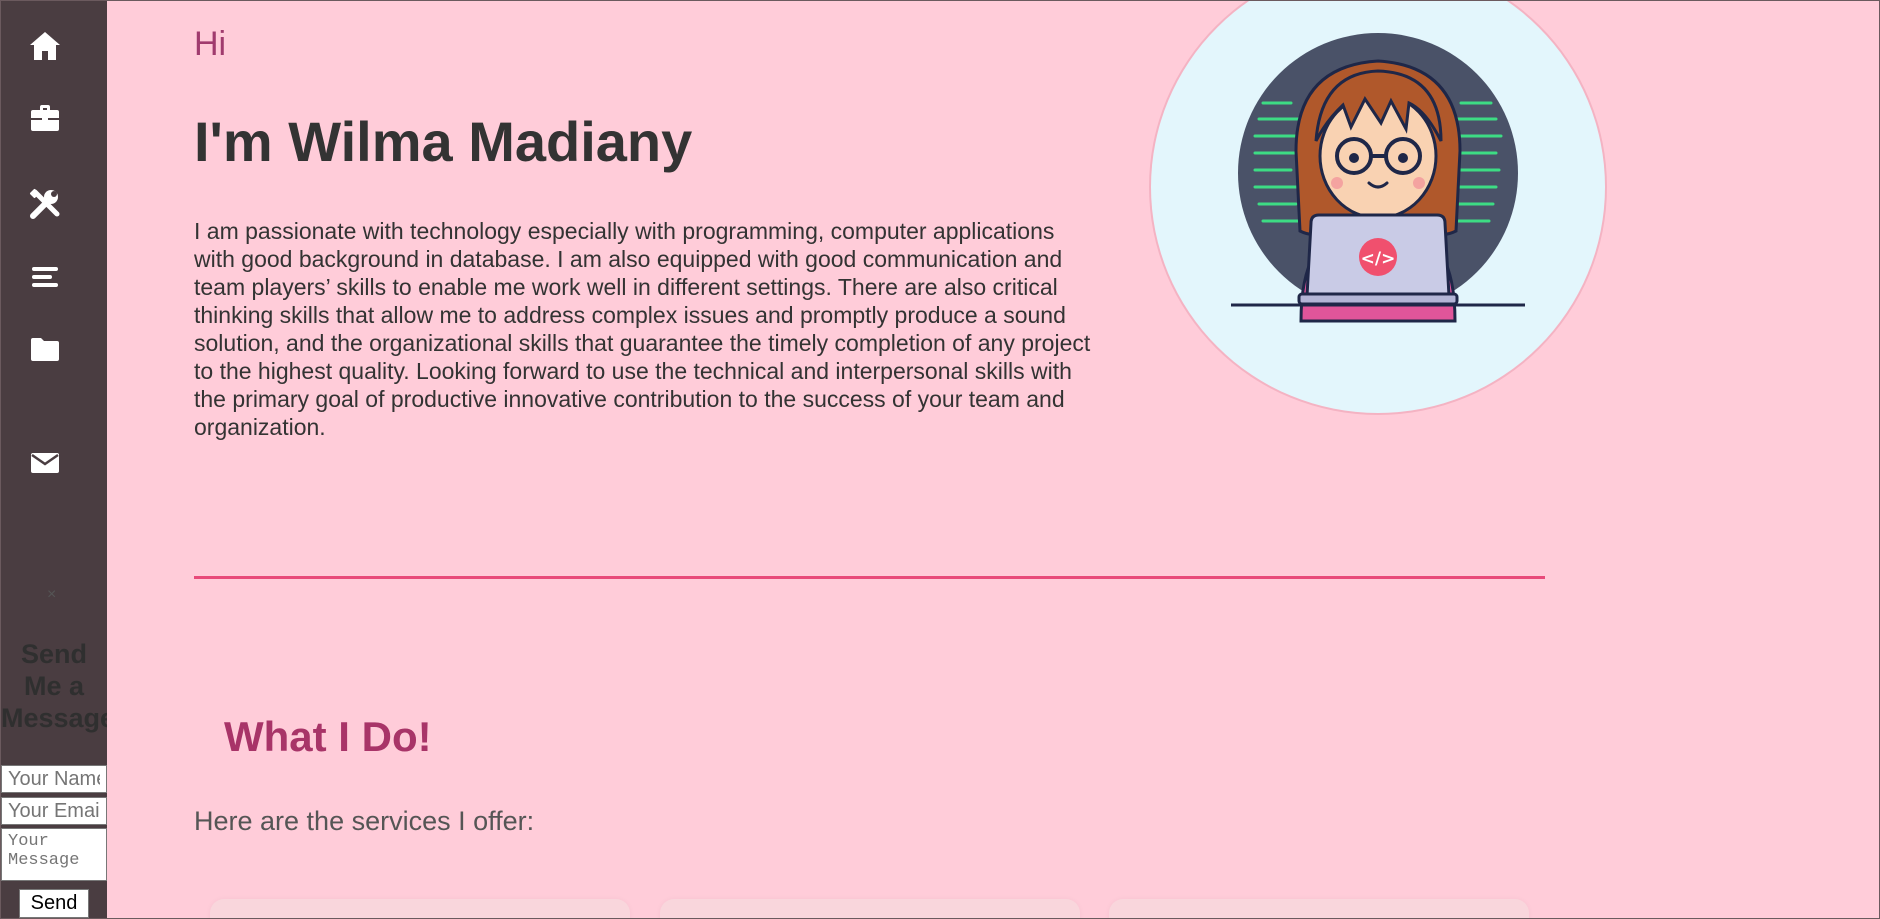 This screenshot has width=1880, height=919. What do you see at coordinates (51, 595) in the screenshot?
I see `close-icon: ×` at bounding box center [51, 595].